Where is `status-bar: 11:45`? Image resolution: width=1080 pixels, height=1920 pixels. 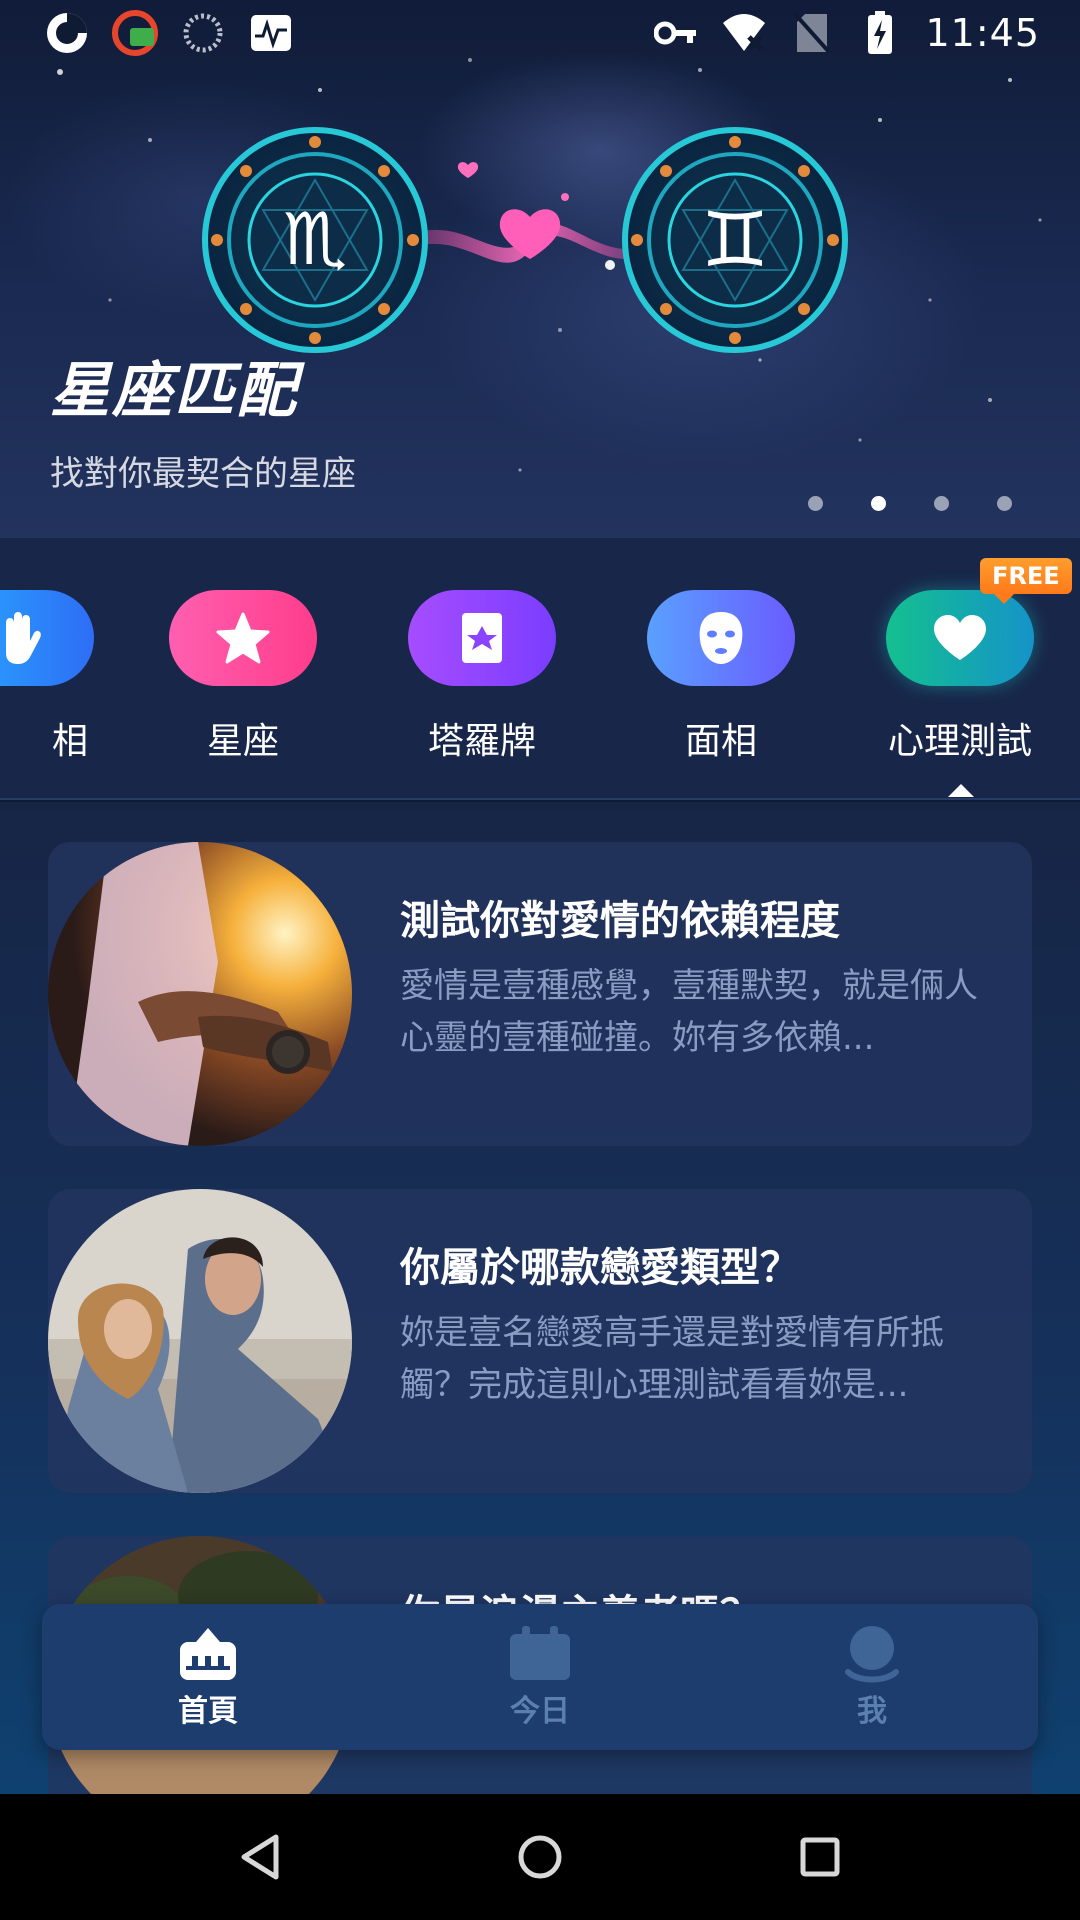
status-bar: 11:45 is located at coordinates (540, 33).